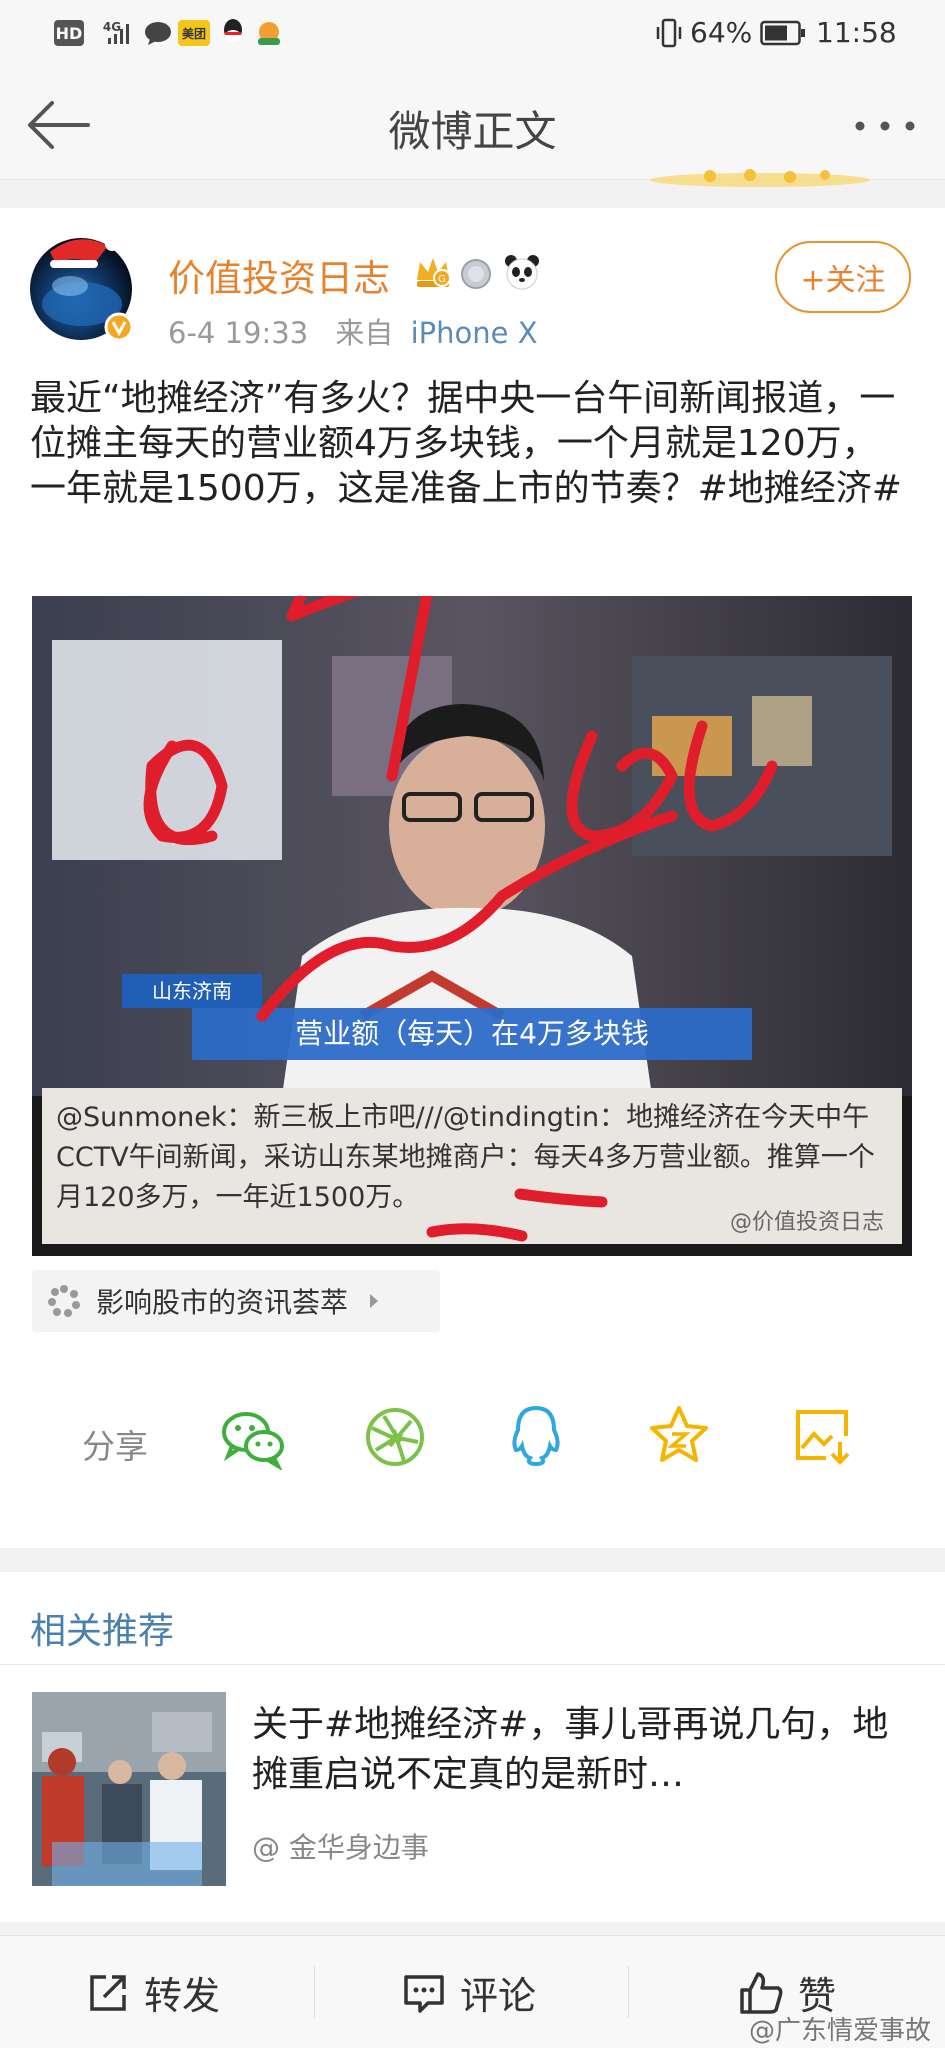 Image resolution: width=945 pixels, height=2048 pixels. I want to click on repost-button: 转发, so click(153, 1992).